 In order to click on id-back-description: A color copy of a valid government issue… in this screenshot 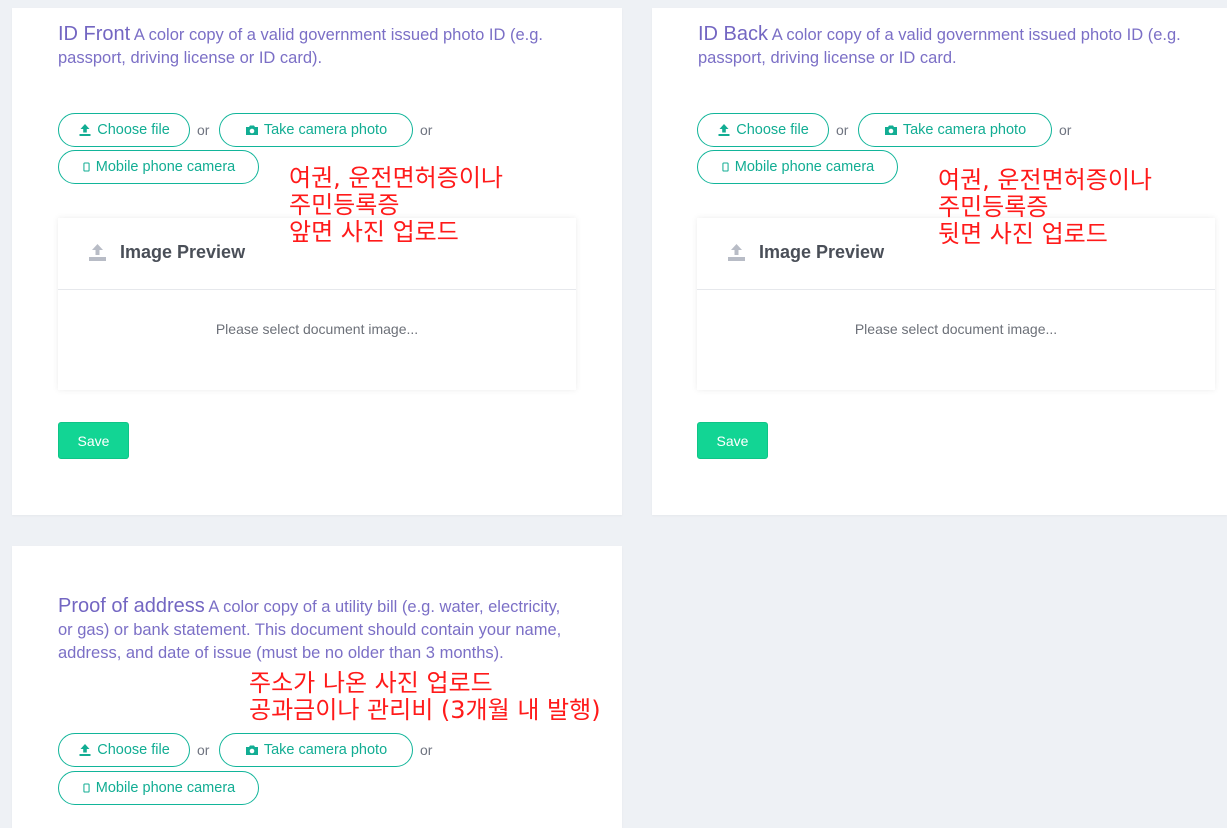, I will do `click(939, 46)`.